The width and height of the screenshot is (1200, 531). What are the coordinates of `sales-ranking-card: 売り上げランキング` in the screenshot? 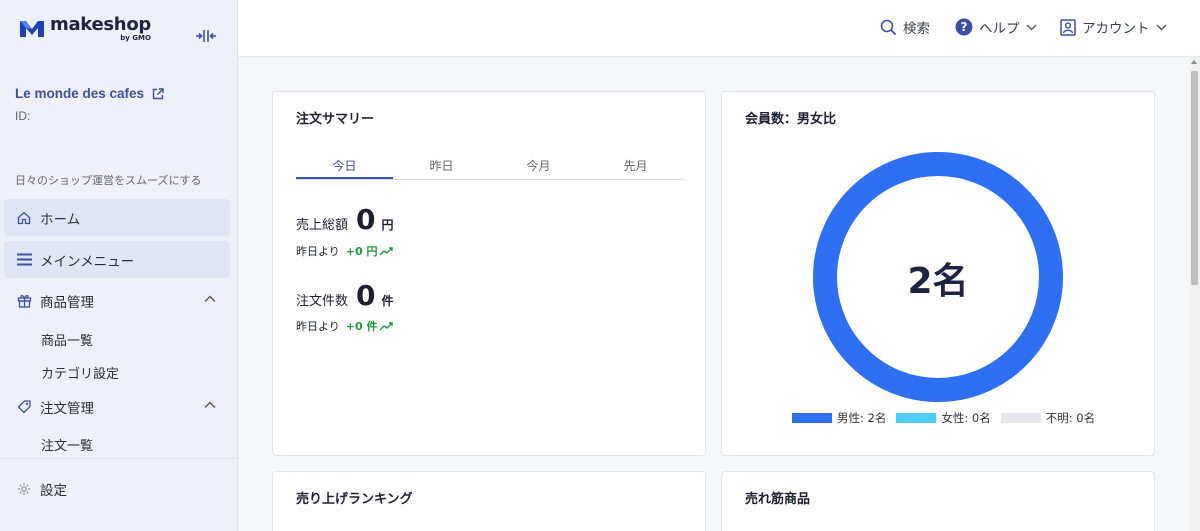 It's located at (489, 501).